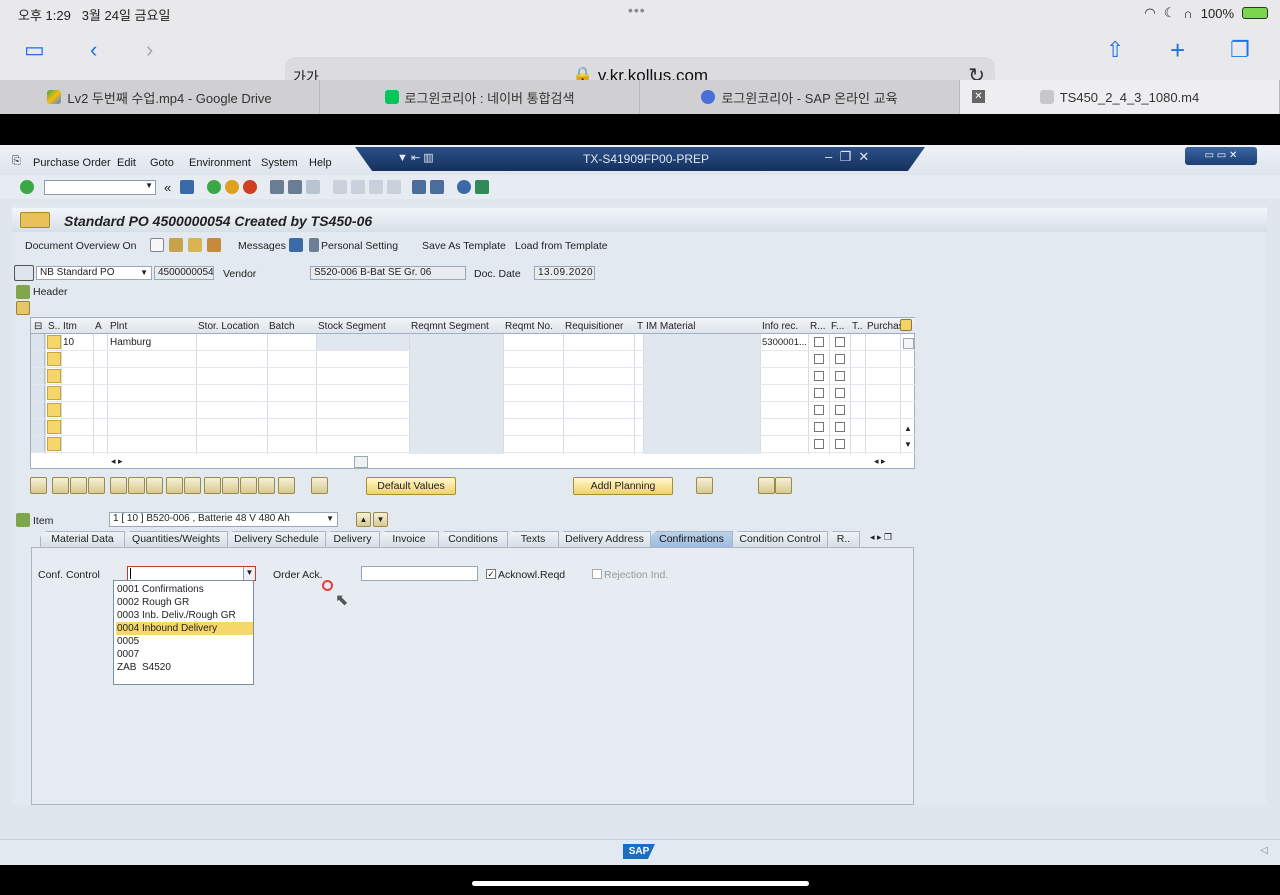 The image size is (1280, 895). I want to click on browser-tab-kollus: ✕ TS450_2_4_3_1080.m4, so click(1120, 97).